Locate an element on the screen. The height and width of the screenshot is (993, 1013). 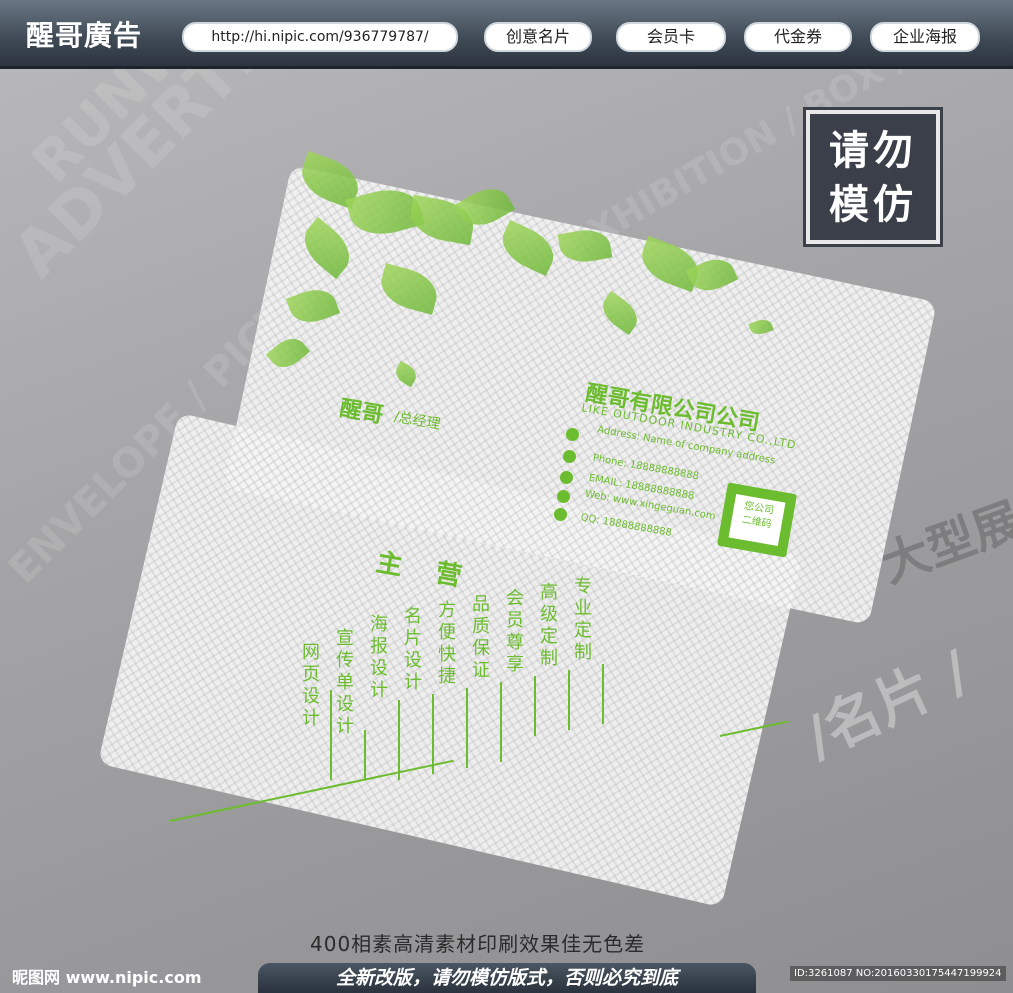
service-item: 网页设计 is located at coordinates (311, 685).